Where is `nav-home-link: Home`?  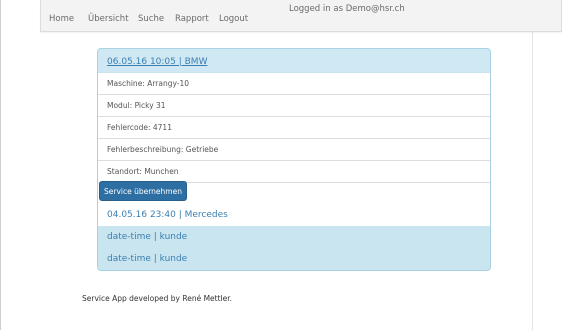
nav-home-link: Home is located at coordinates (61, 19).